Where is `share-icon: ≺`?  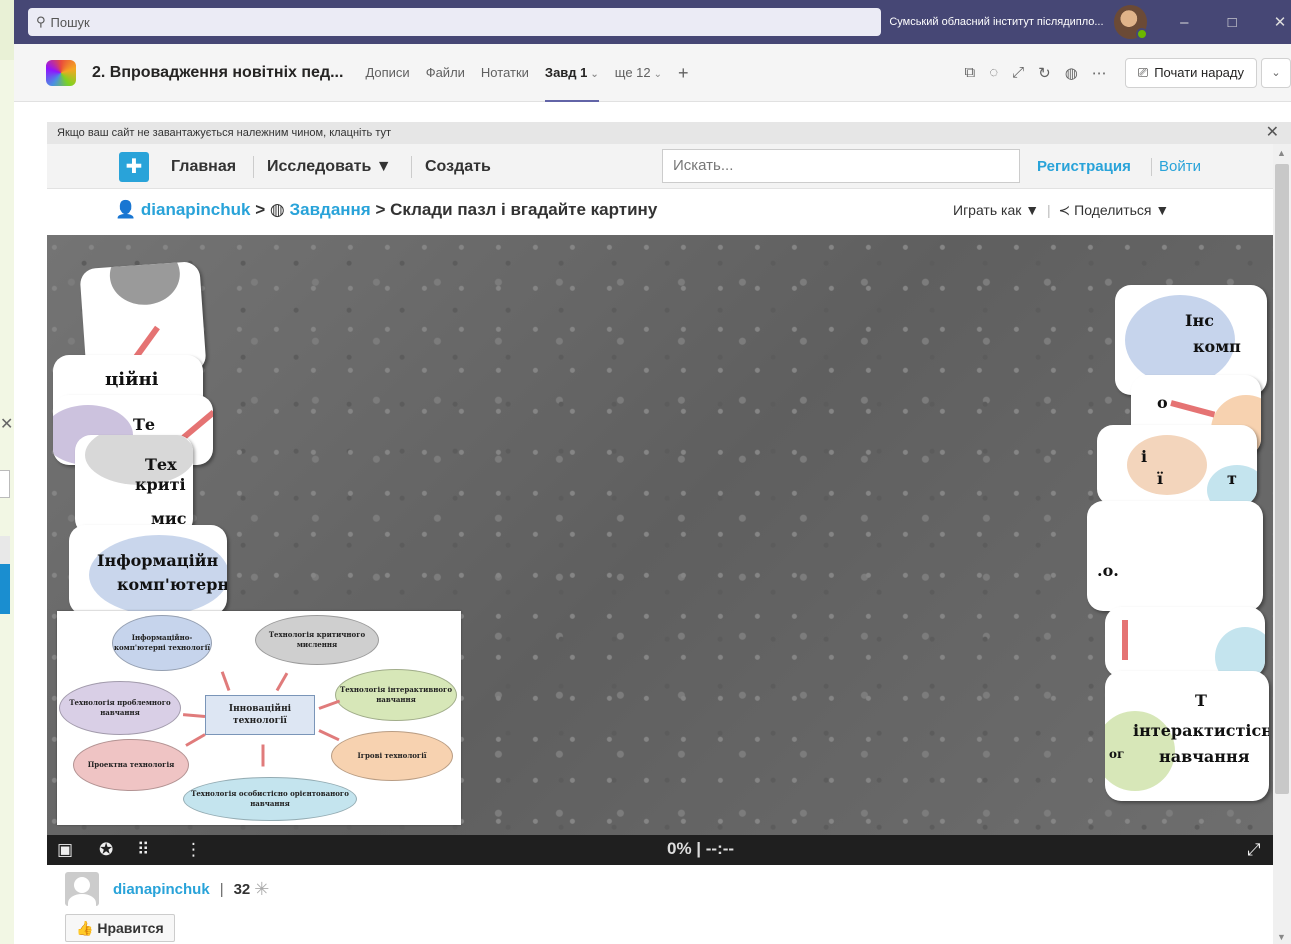 share-icon: ≺ is located at coordinates (1065, 210).